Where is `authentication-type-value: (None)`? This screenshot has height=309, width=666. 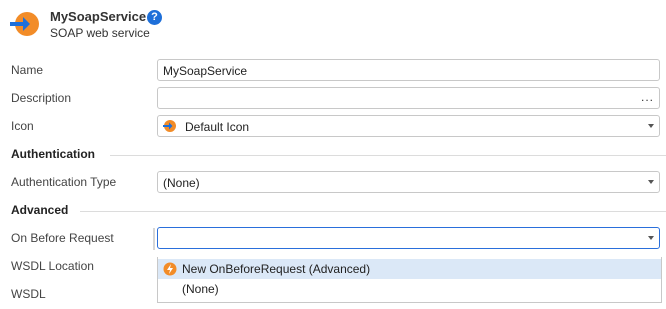 authentication-type-value: (None) is located at coordinates (181, 183).